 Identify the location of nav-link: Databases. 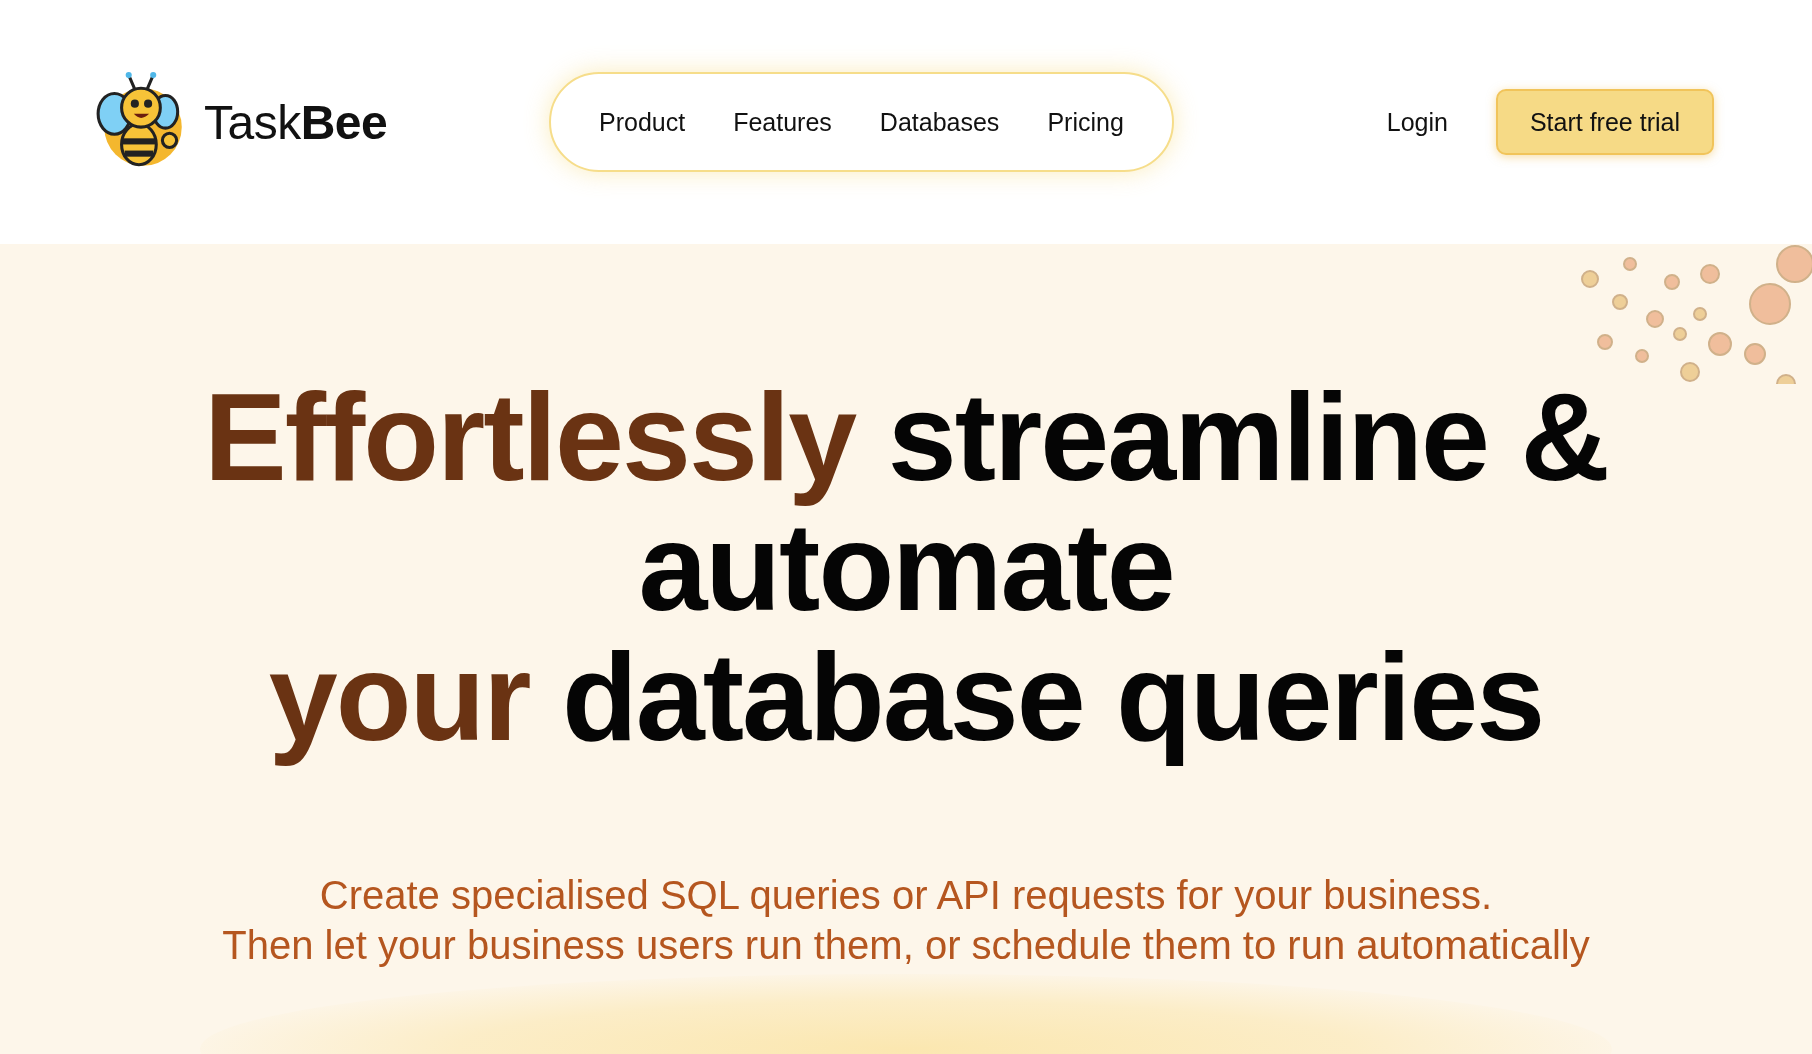
(939, 122).